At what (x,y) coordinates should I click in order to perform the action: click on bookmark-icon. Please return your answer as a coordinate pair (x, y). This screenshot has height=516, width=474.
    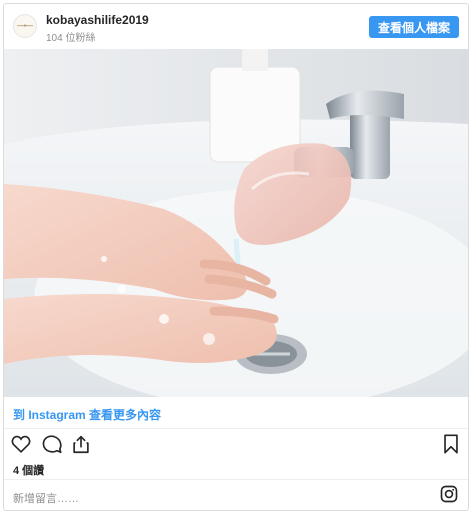
    Looking at the image, I should click on (451, 444).